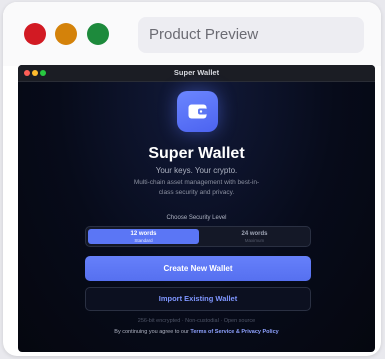 This screenshot has width=385, height=359. Describe the element at coordinates (66, 34) in the screenshot. I see `minimize-dot` at that location.